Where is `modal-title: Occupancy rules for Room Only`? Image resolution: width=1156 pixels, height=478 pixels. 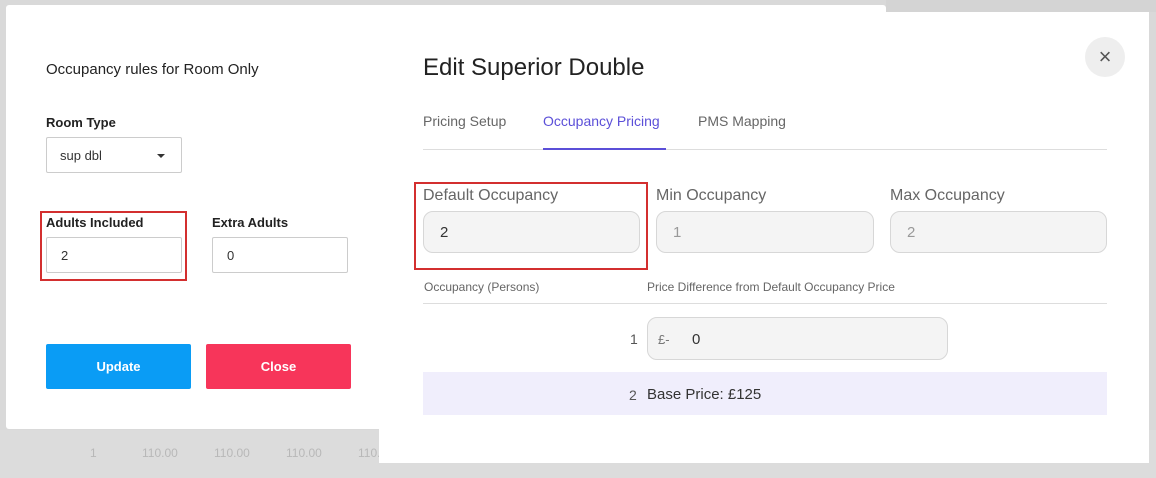
modal-title: Occupancy rules for Room Only is located at coordinates (152, 69).